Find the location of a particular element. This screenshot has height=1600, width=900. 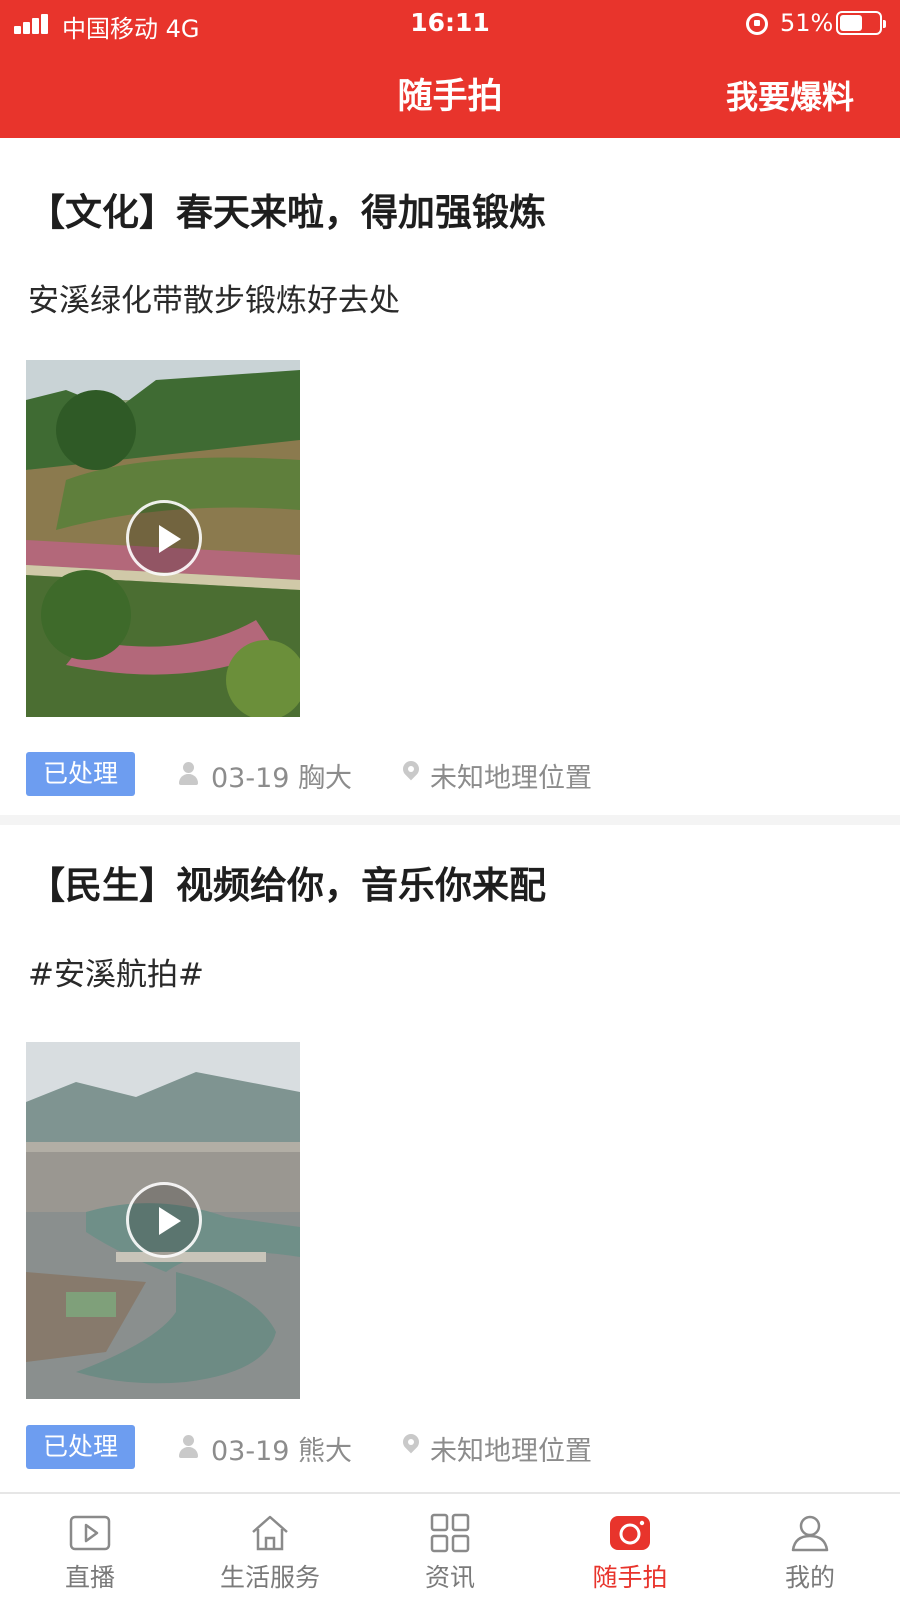

report-button: 我要爆料 is located at coordinates (790, 95).